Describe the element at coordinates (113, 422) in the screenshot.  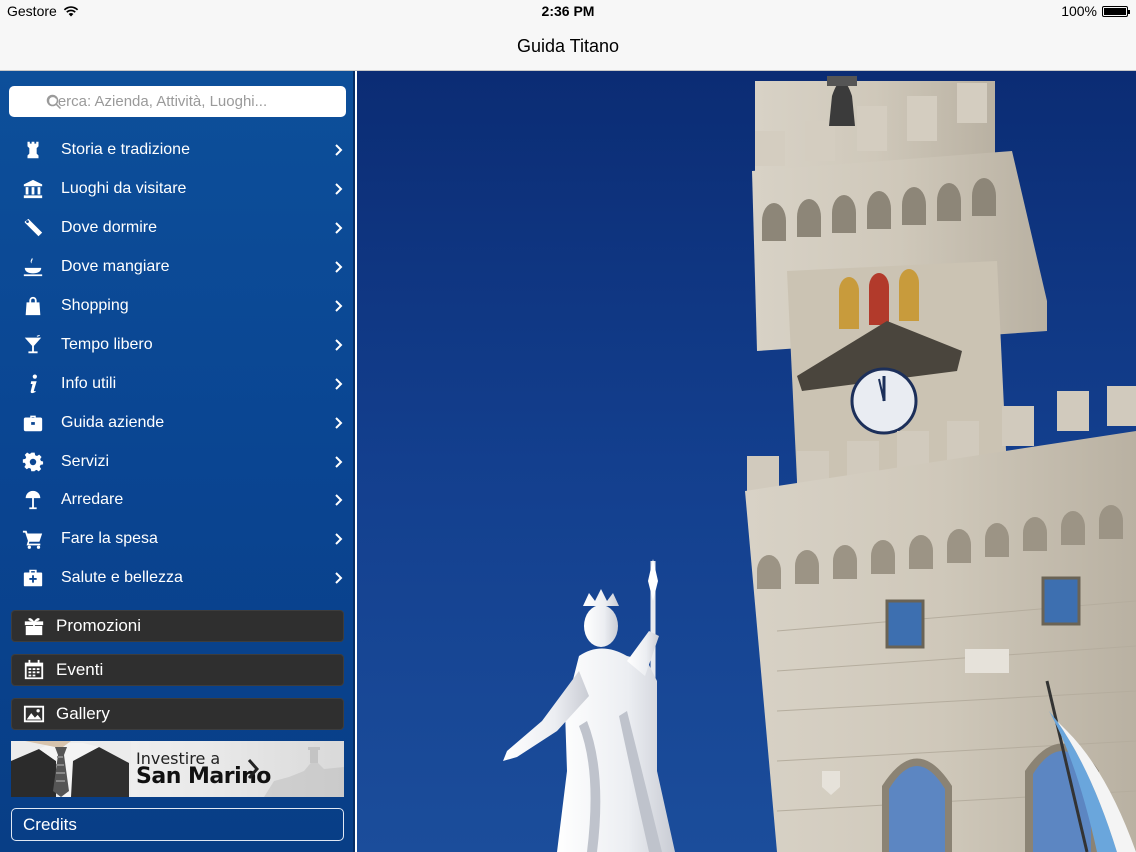
I see `menu-item-label: Guida aziende` at that location.